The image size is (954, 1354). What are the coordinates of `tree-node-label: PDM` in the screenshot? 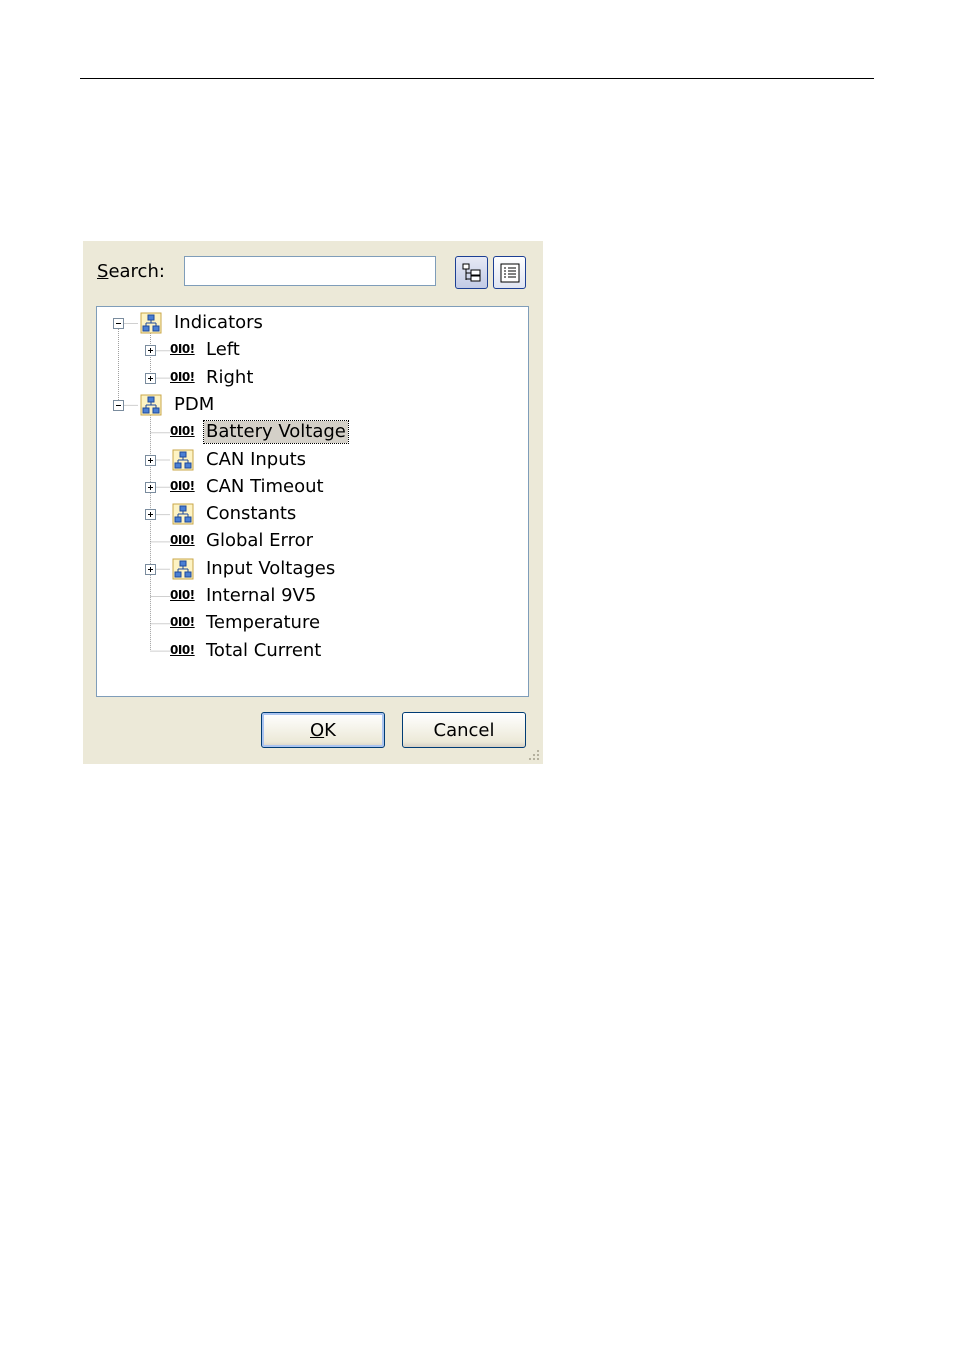 It's located at (194, 405).